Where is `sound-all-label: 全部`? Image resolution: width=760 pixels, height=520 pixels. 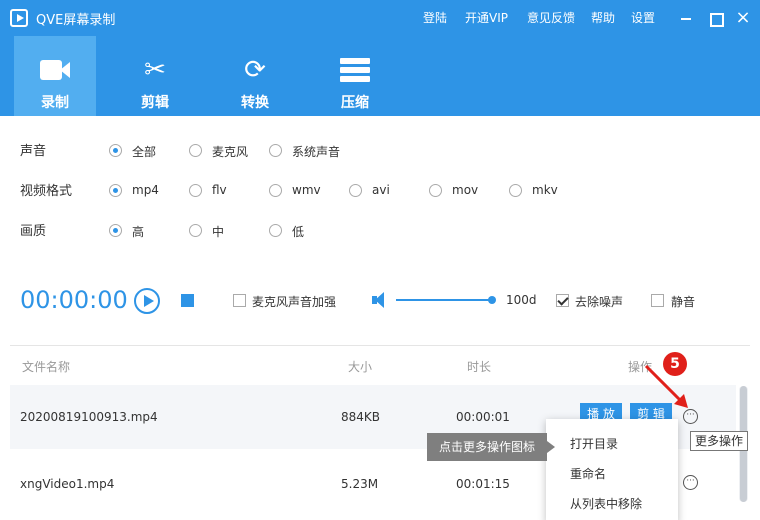
sound-all-label: 全部 is located at coordinates (144, 152).